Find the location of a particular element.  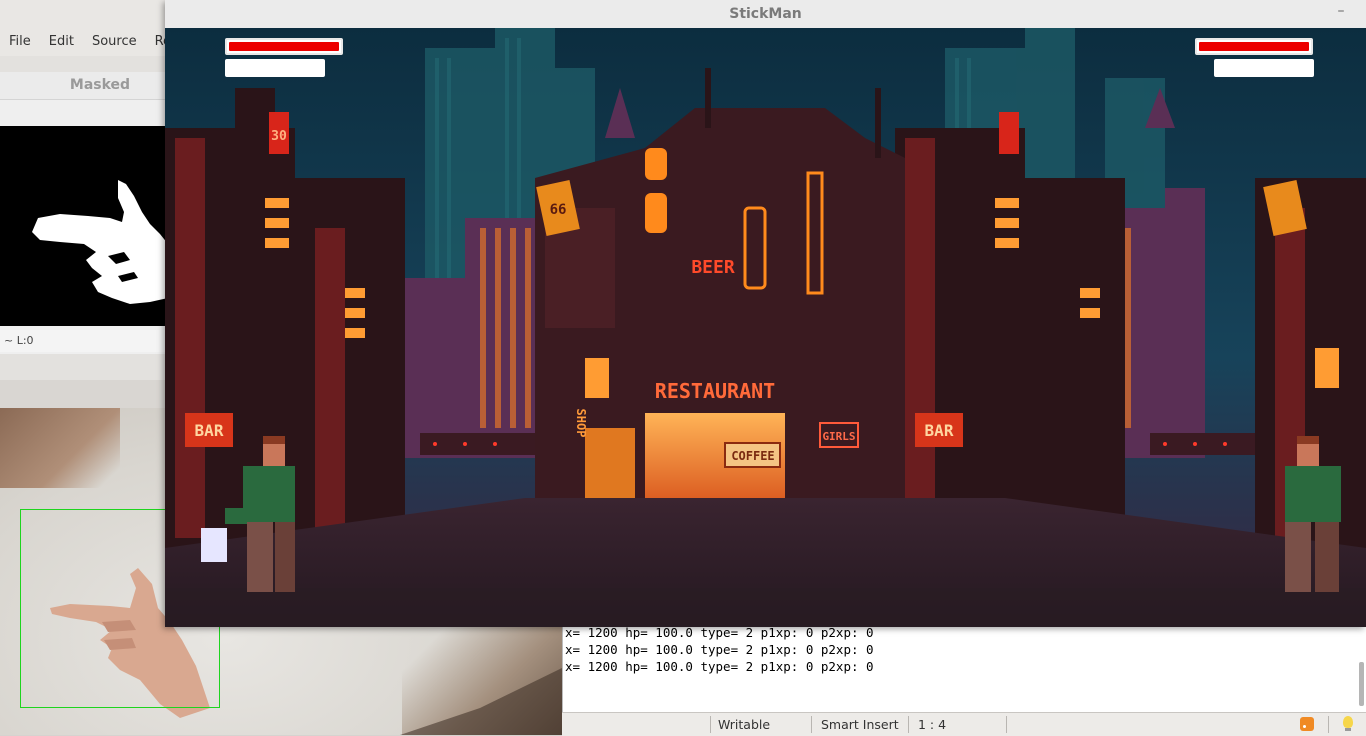

player-two-health-bar is located at coordinates (1254, 46).